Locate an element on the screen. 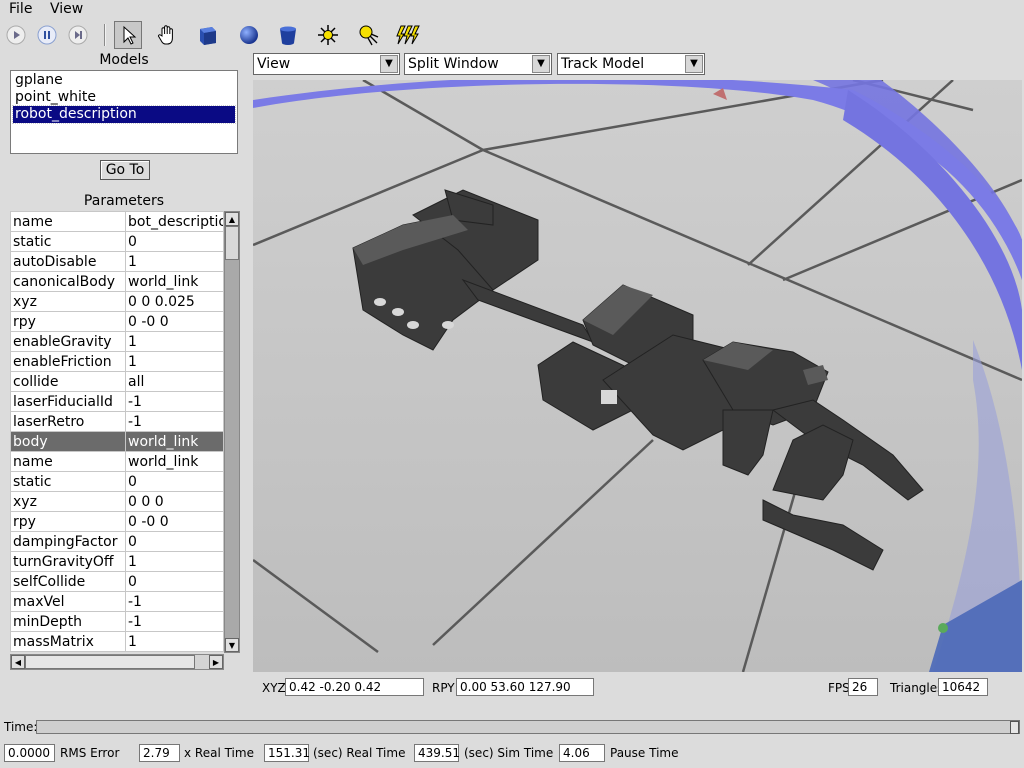 Image resolution: width=1024 pixels, height=768 pixels. parameter-row: massMatrix 1 is located at coordinates (117, 641).